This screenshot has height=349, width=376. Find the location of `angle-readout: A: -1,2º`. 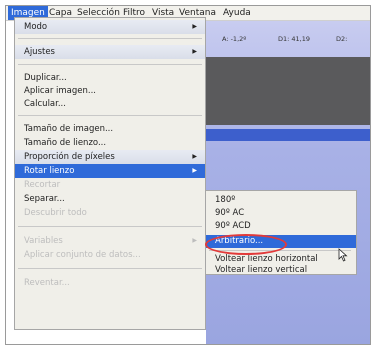

angle-readout: A: -1,2º is located at coordinates (234, 39).